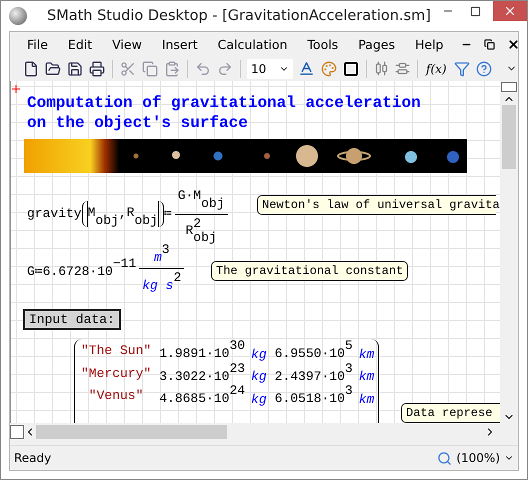 This screenshot has height=480, width=528. Describe the element at coordinates (37, 44) in the screenshot. I see `menu-item: File` at that location.